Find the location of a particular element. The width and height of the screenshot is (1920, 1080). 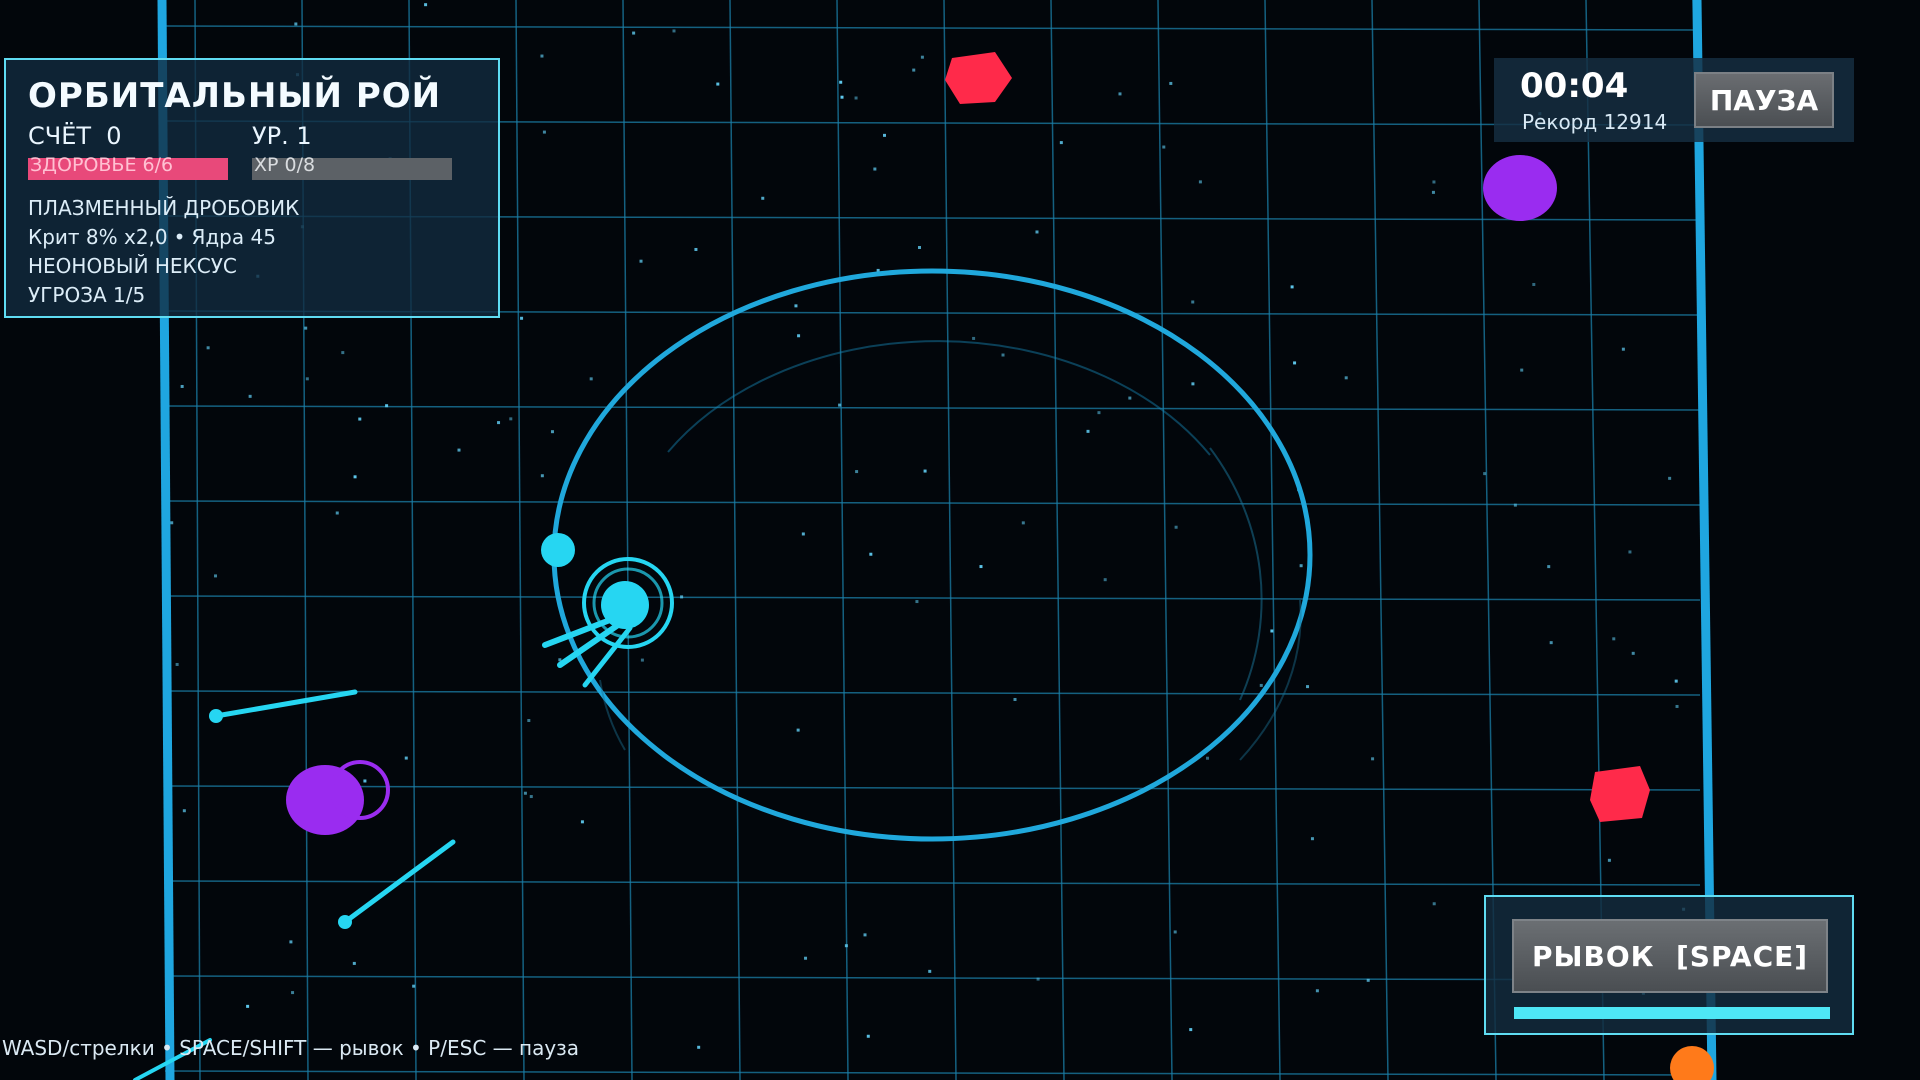

xp-bar: XP 0/8 is located at coordinates (352, 167).